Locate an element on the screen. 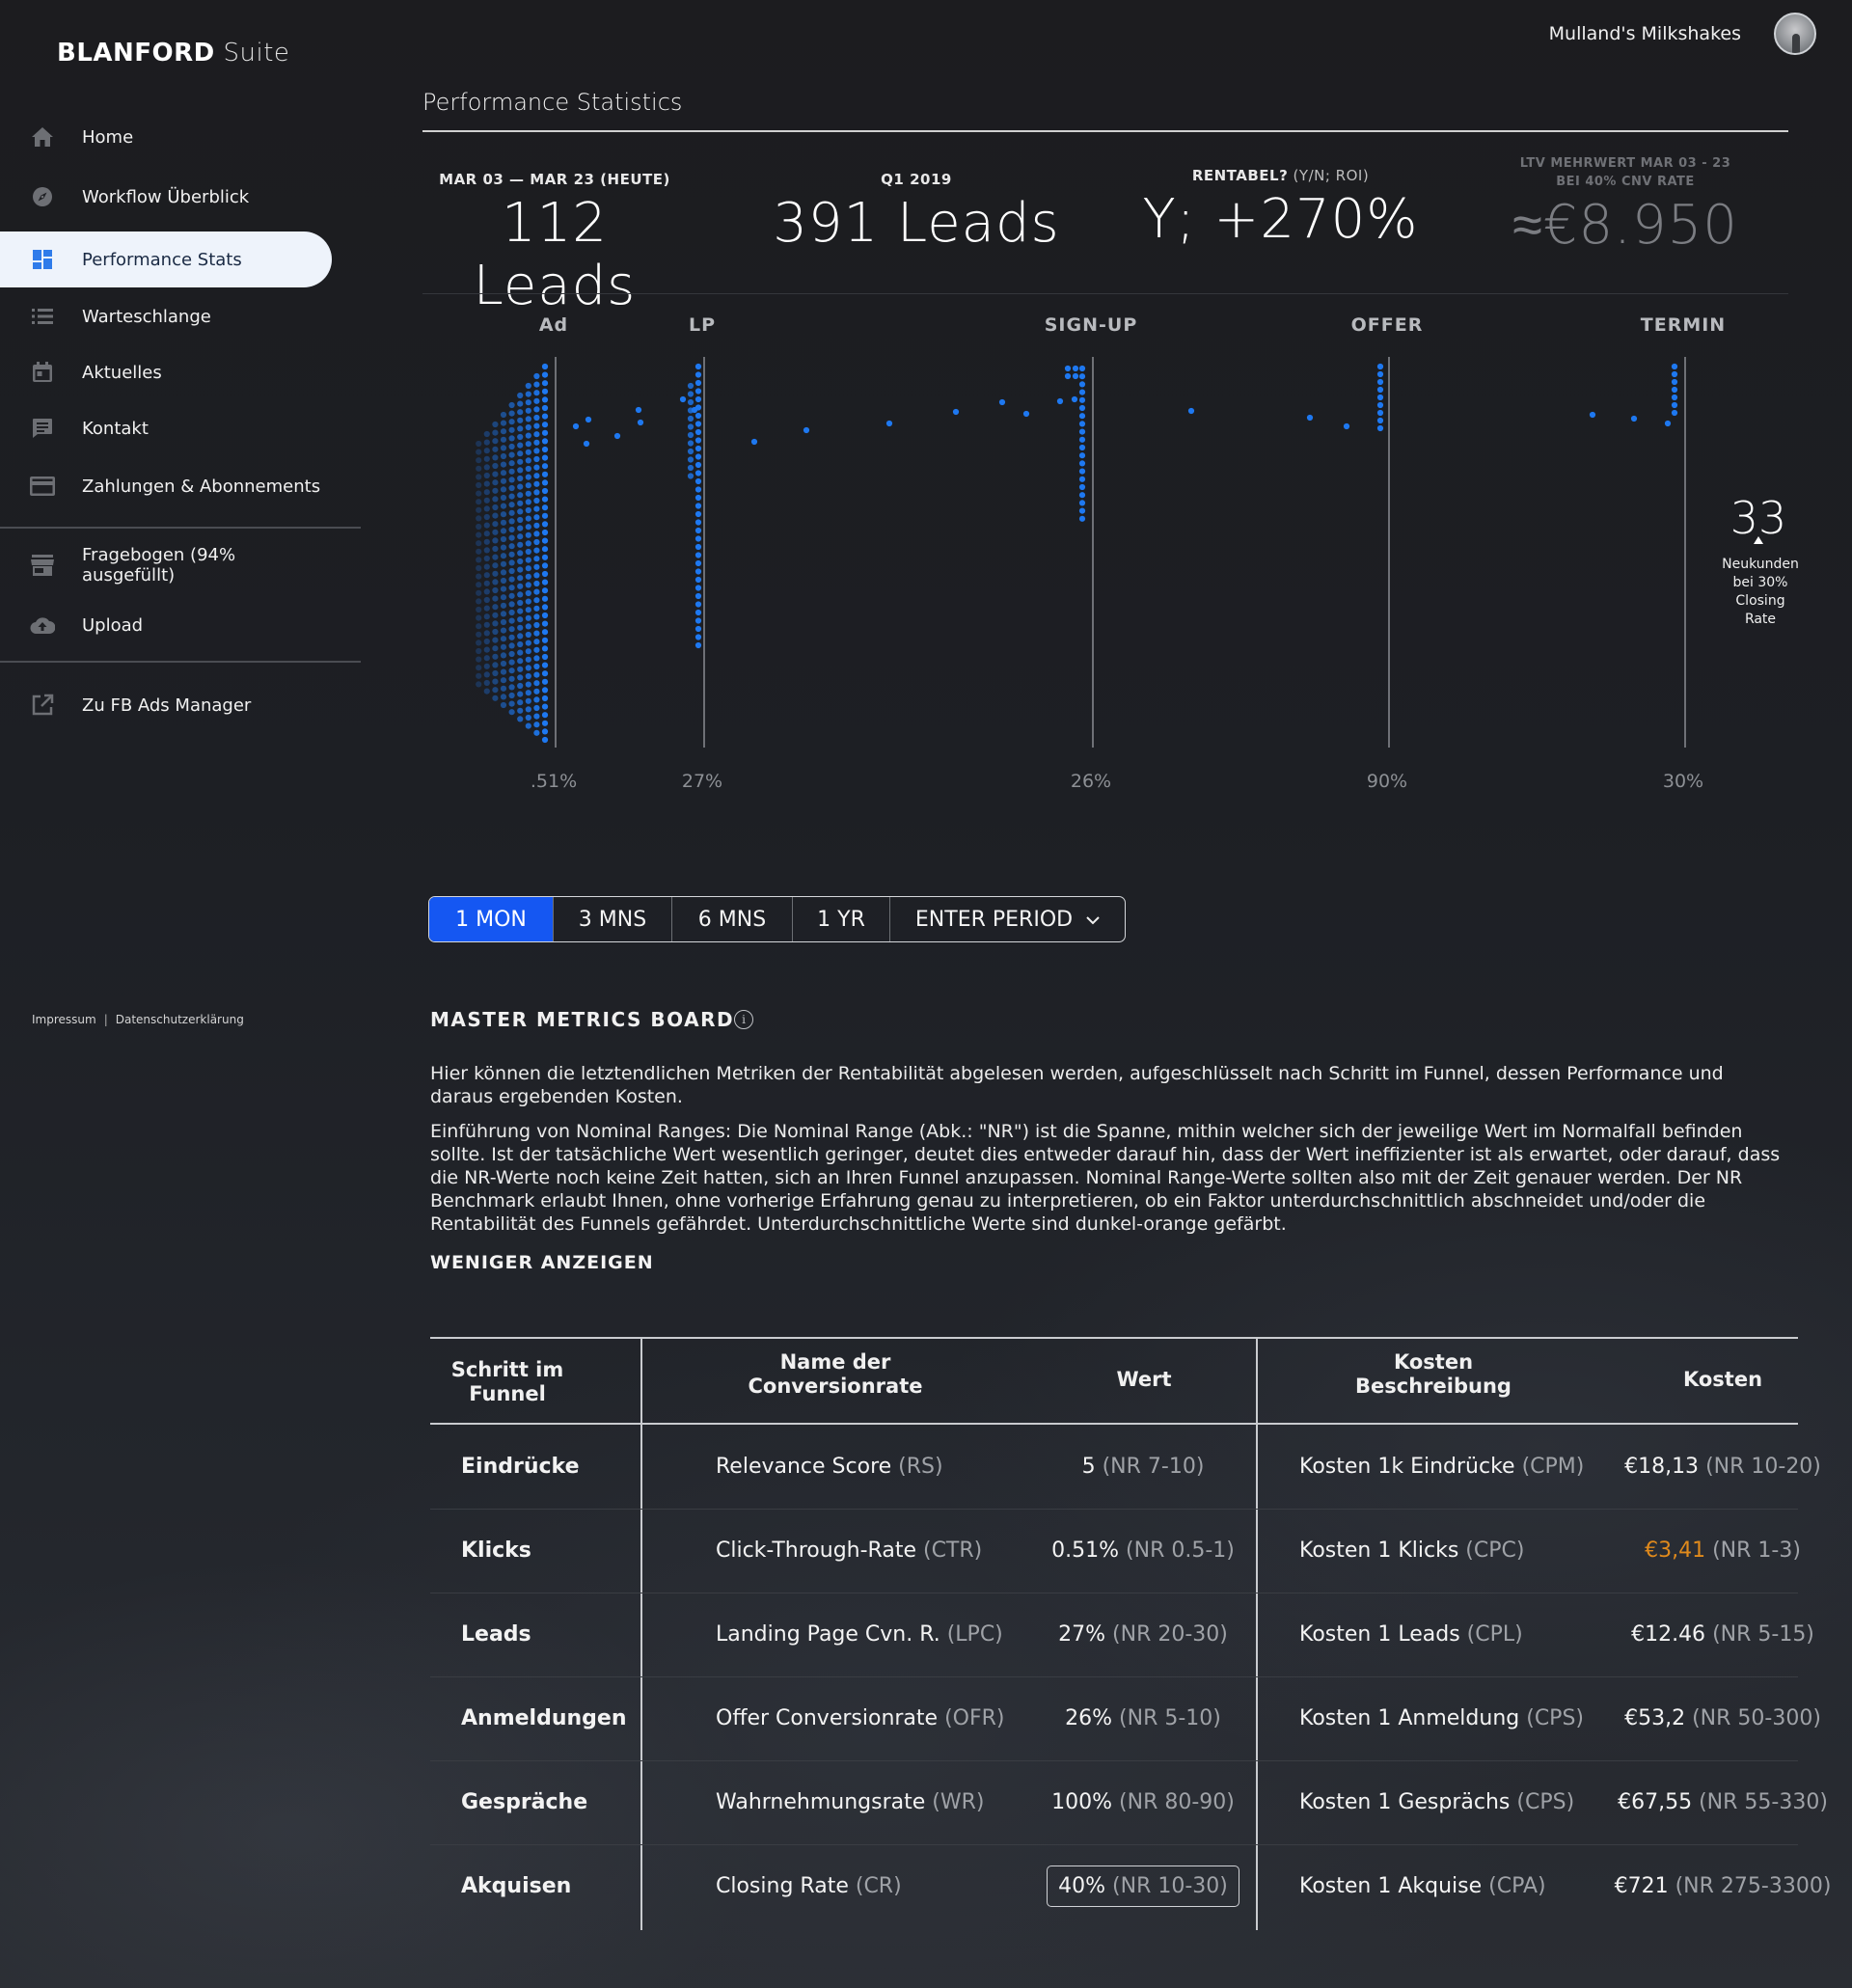 The height and width of the screenshot is (1988, 1852). avatar is located at coordinates (1795, 34).